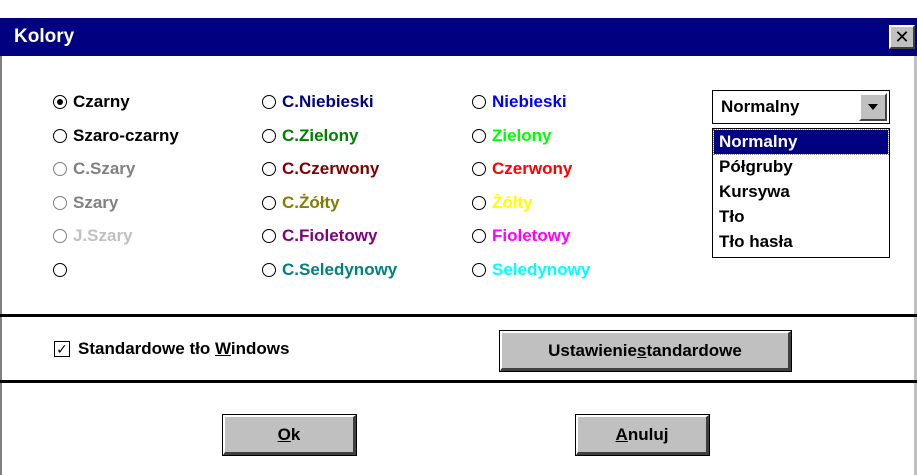  I want to click on color-radio: C.Niebieski, so click(318, 102).